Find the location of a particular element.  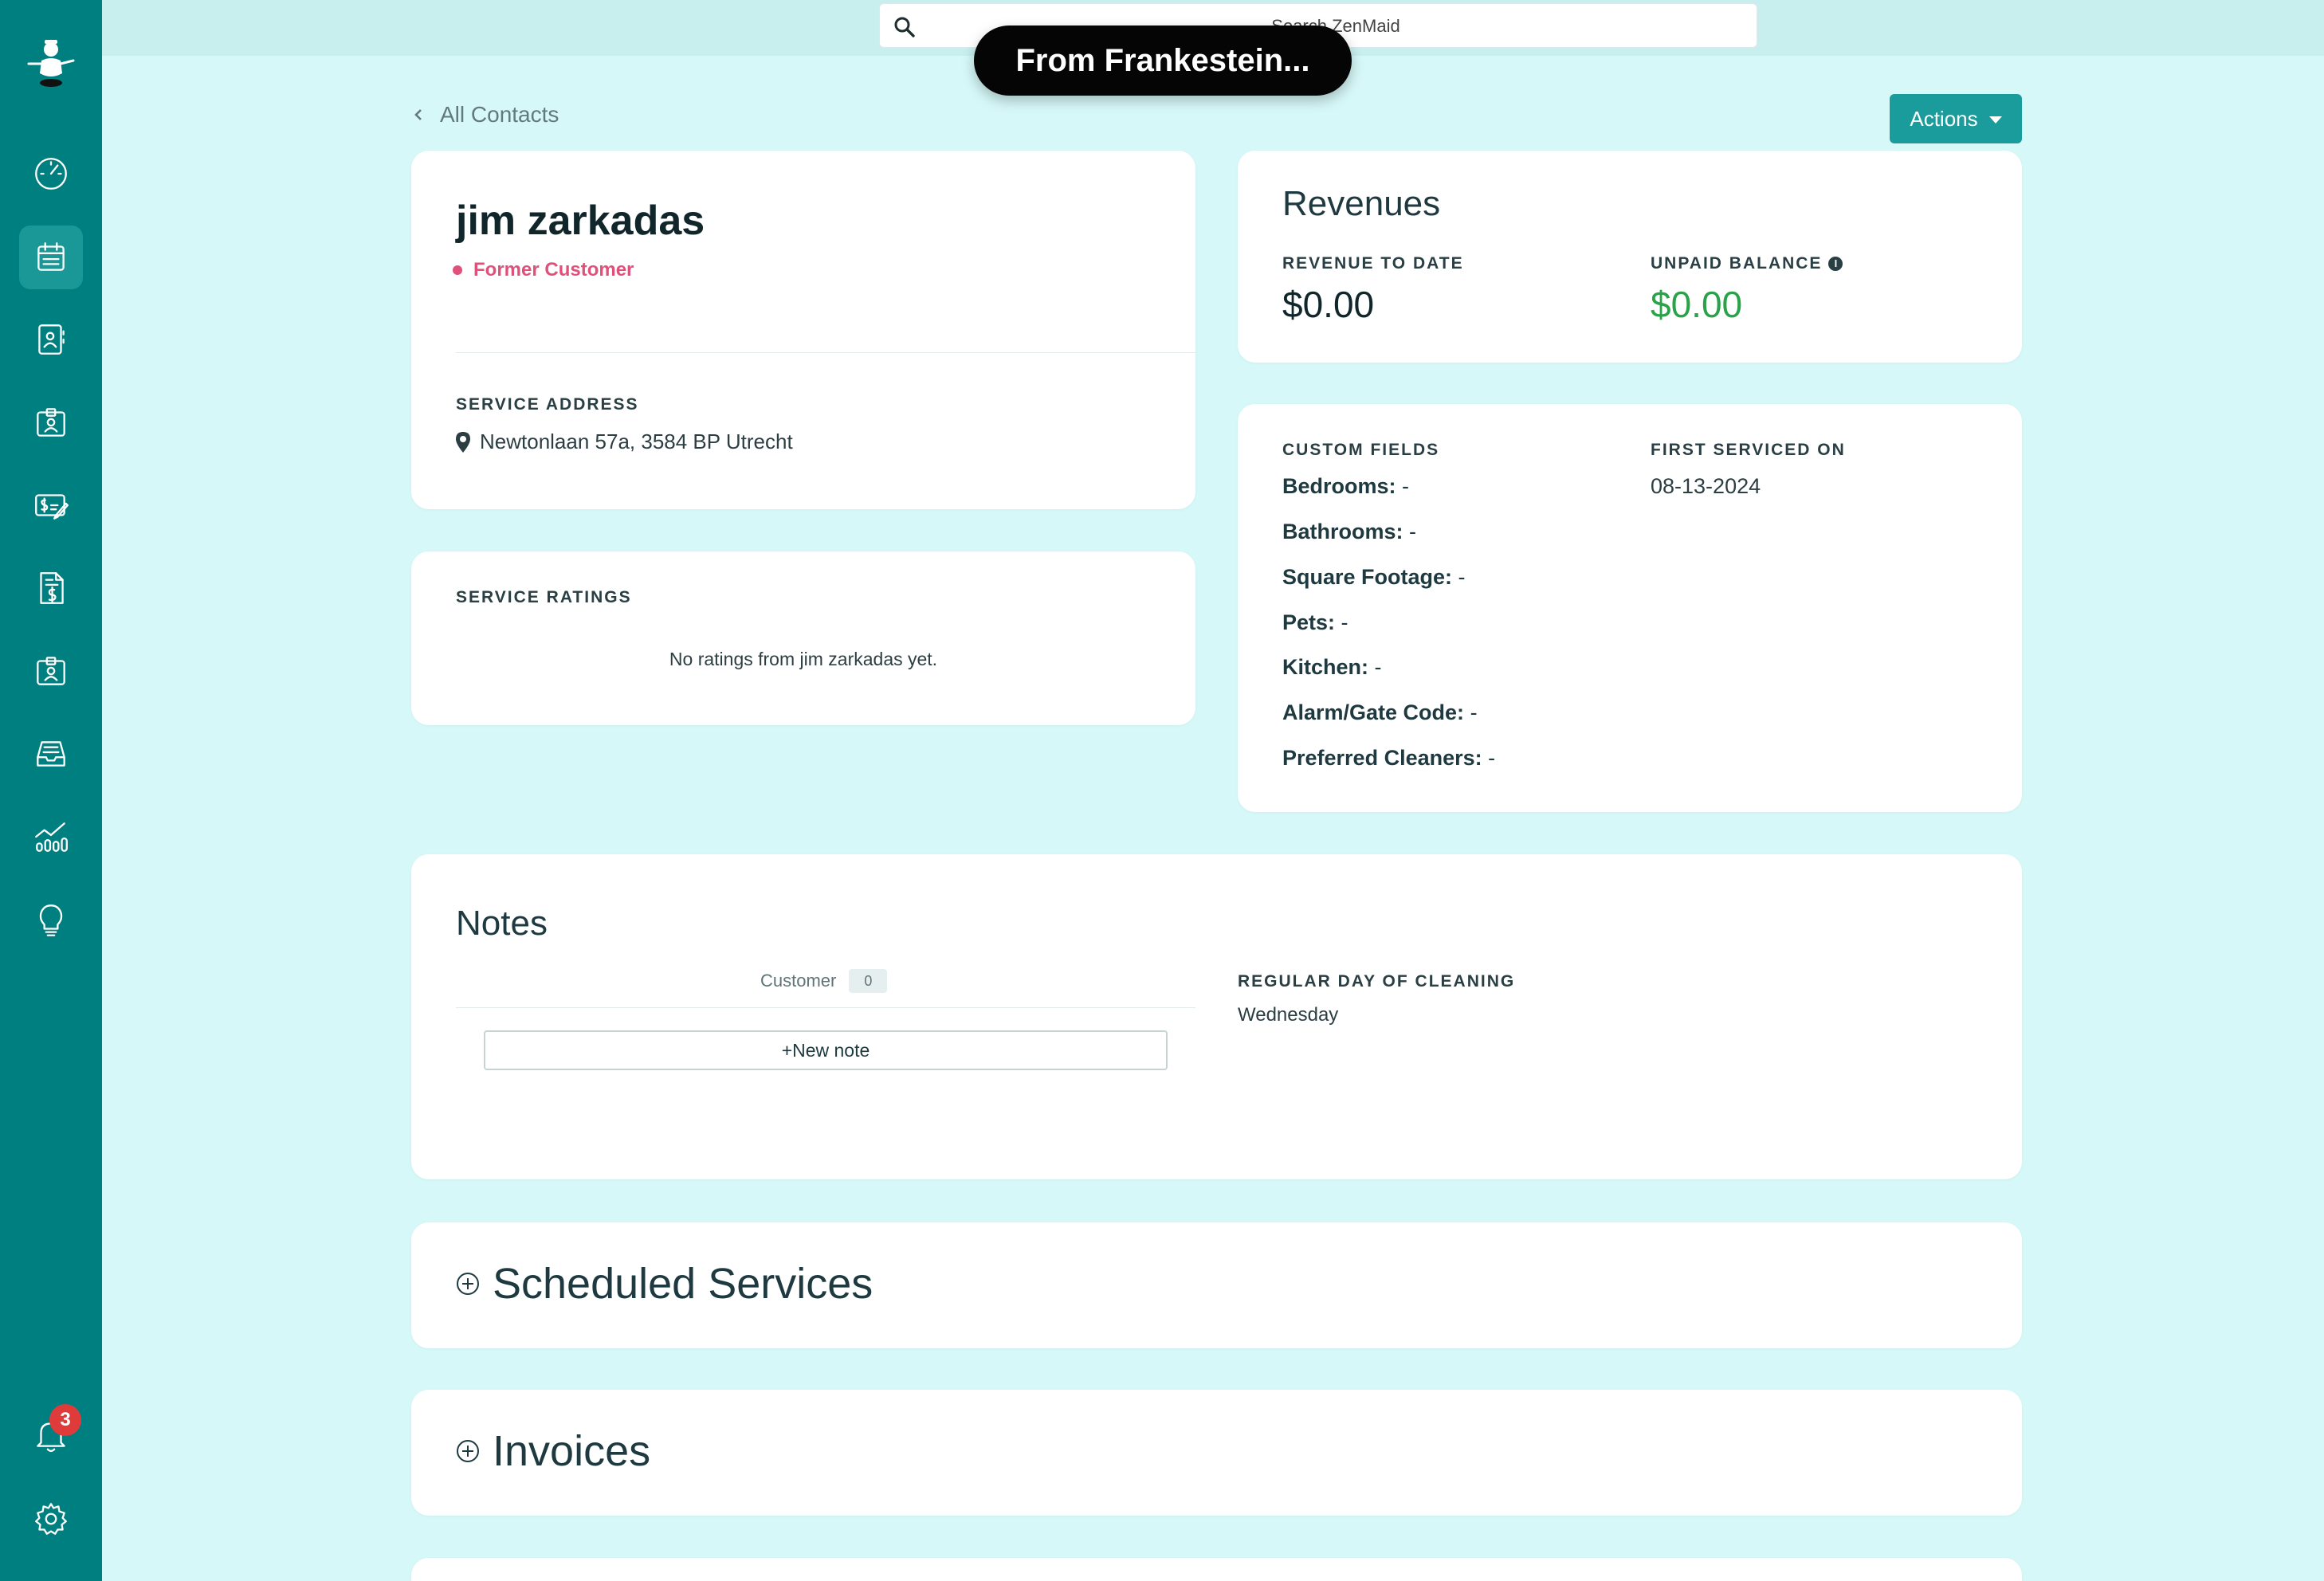

invoices-header: Invoices is located at coordinates (553, 1451).